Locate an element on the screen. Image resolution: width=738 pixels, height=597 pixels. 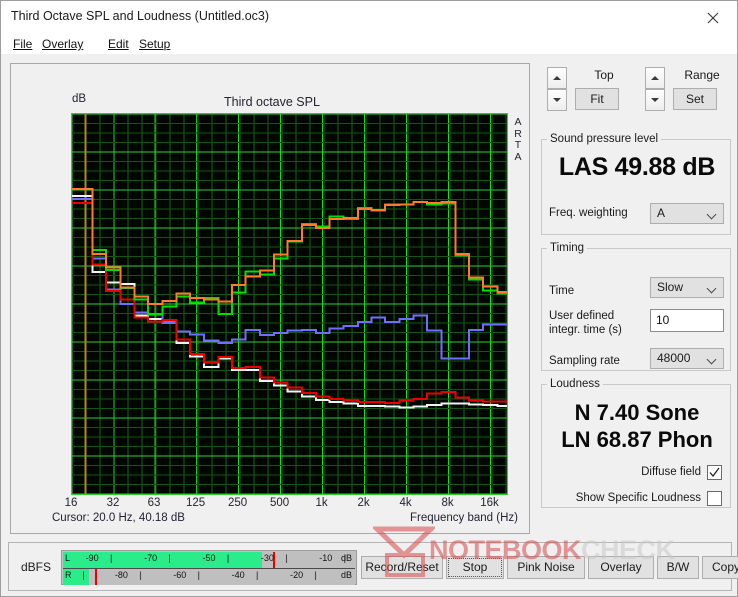
sampling-rate-value: 48000 is located at coordinates (674, 358).